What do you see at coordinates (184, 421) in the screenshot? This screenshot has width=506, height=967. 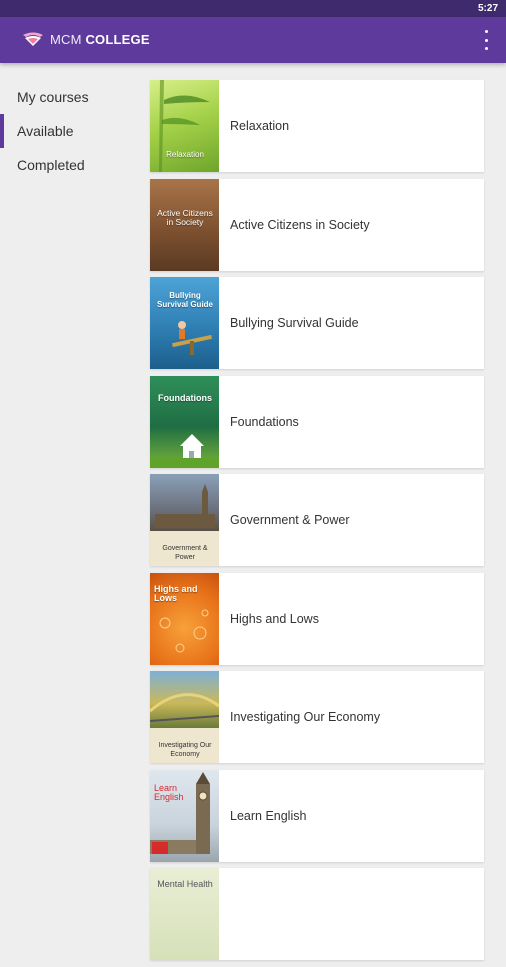 I see `course-thumbnail: Foundations` at bounding box center [184, 421].